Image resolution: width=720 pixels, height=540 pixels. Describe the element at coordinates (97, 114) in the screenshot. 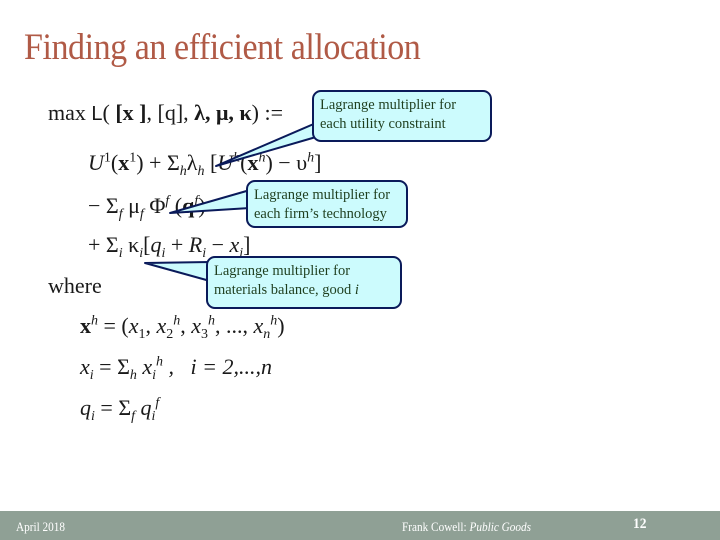

I see `lagrangian-symbol: L` at that location.